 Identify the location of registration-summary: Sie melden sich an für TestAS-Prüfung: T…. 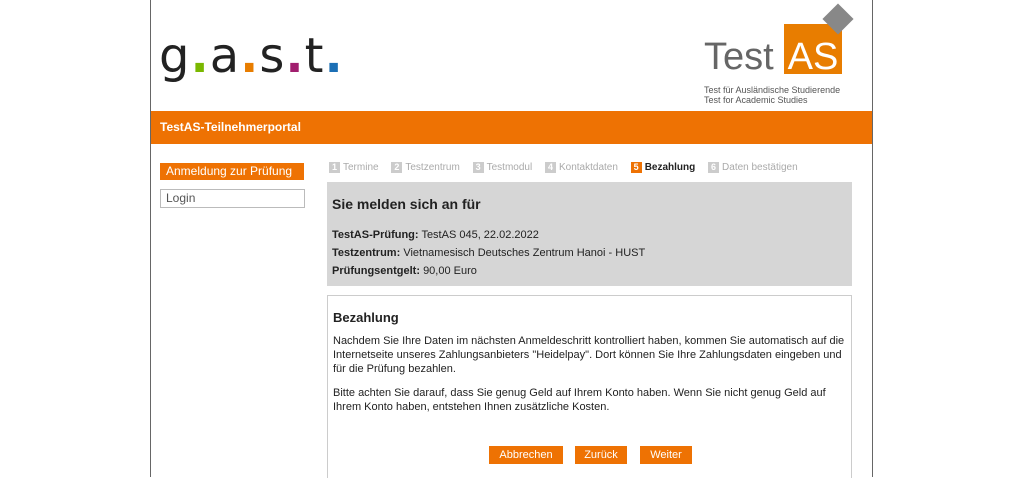
(589, 234).